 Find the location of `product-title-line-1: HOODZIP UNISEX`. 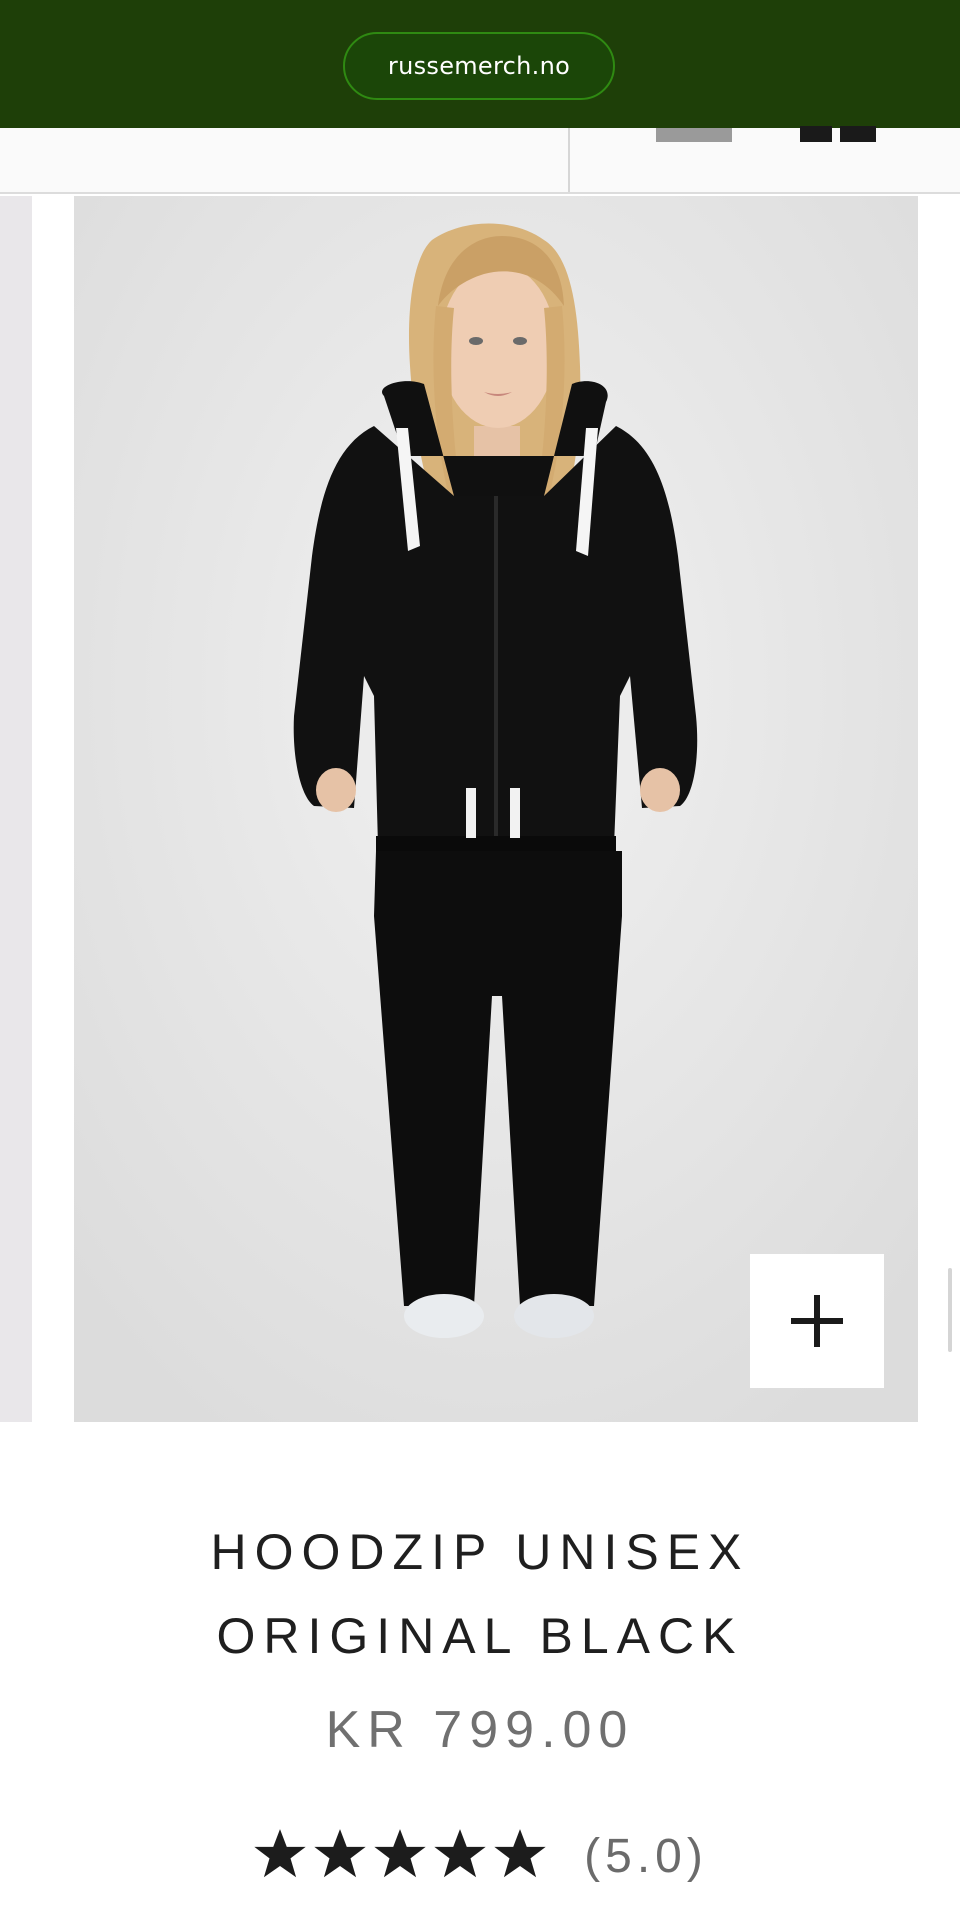

product-title-line-1: HOODZIP UNISEX is located at coordinates (480, 1552).